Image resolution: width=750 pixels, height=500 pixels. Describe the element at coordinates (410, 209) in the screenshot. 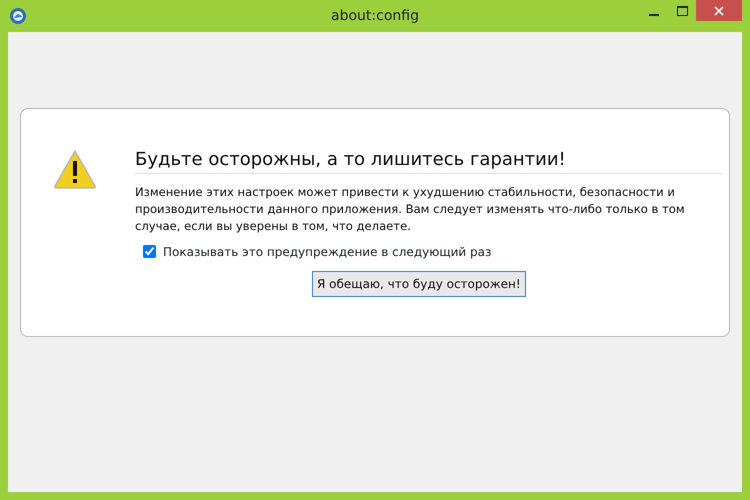

I see `warning-message: Изменение этих настроек может привести к ухудшению стабильности, безопасности и производительности данного приложения. Вам следует изменять что-либо только в том случае, если вы уверены в том, что делаете.` at that location.